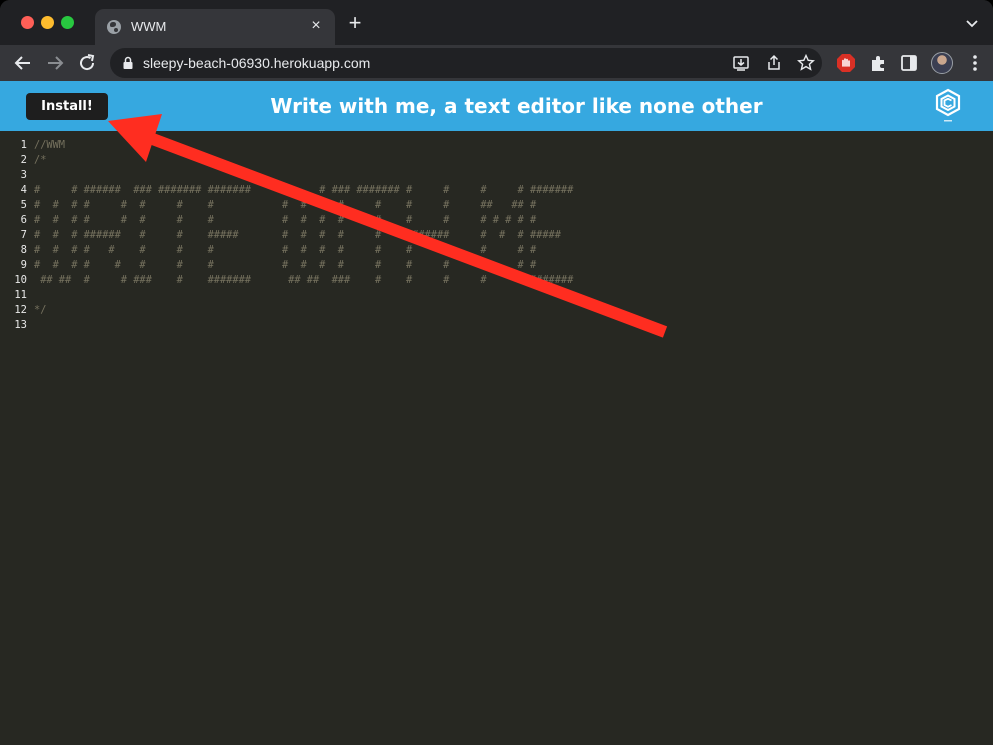 The width and height of the screenshot is (993, 745). What do you see at coordinates (741, 63) in the screenshot?
I see `install-app-icon` at bounding box center [741, 63].